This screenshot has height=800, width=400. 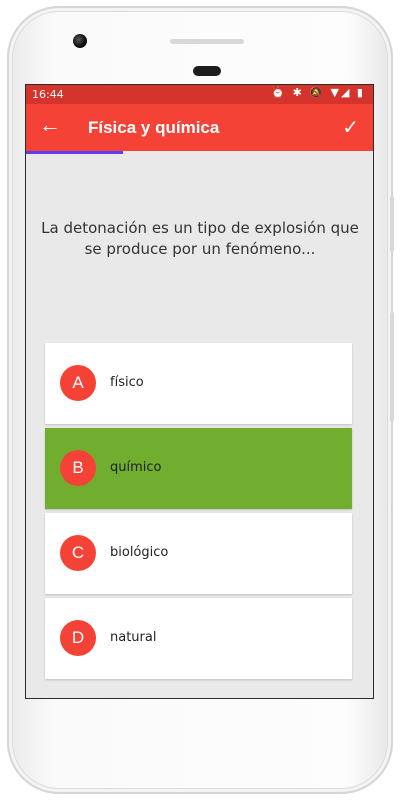 What do you see at coordinates (207, 41) in the screenshot?
I see `earpiece-speaker` at bounding box center [207, 41].